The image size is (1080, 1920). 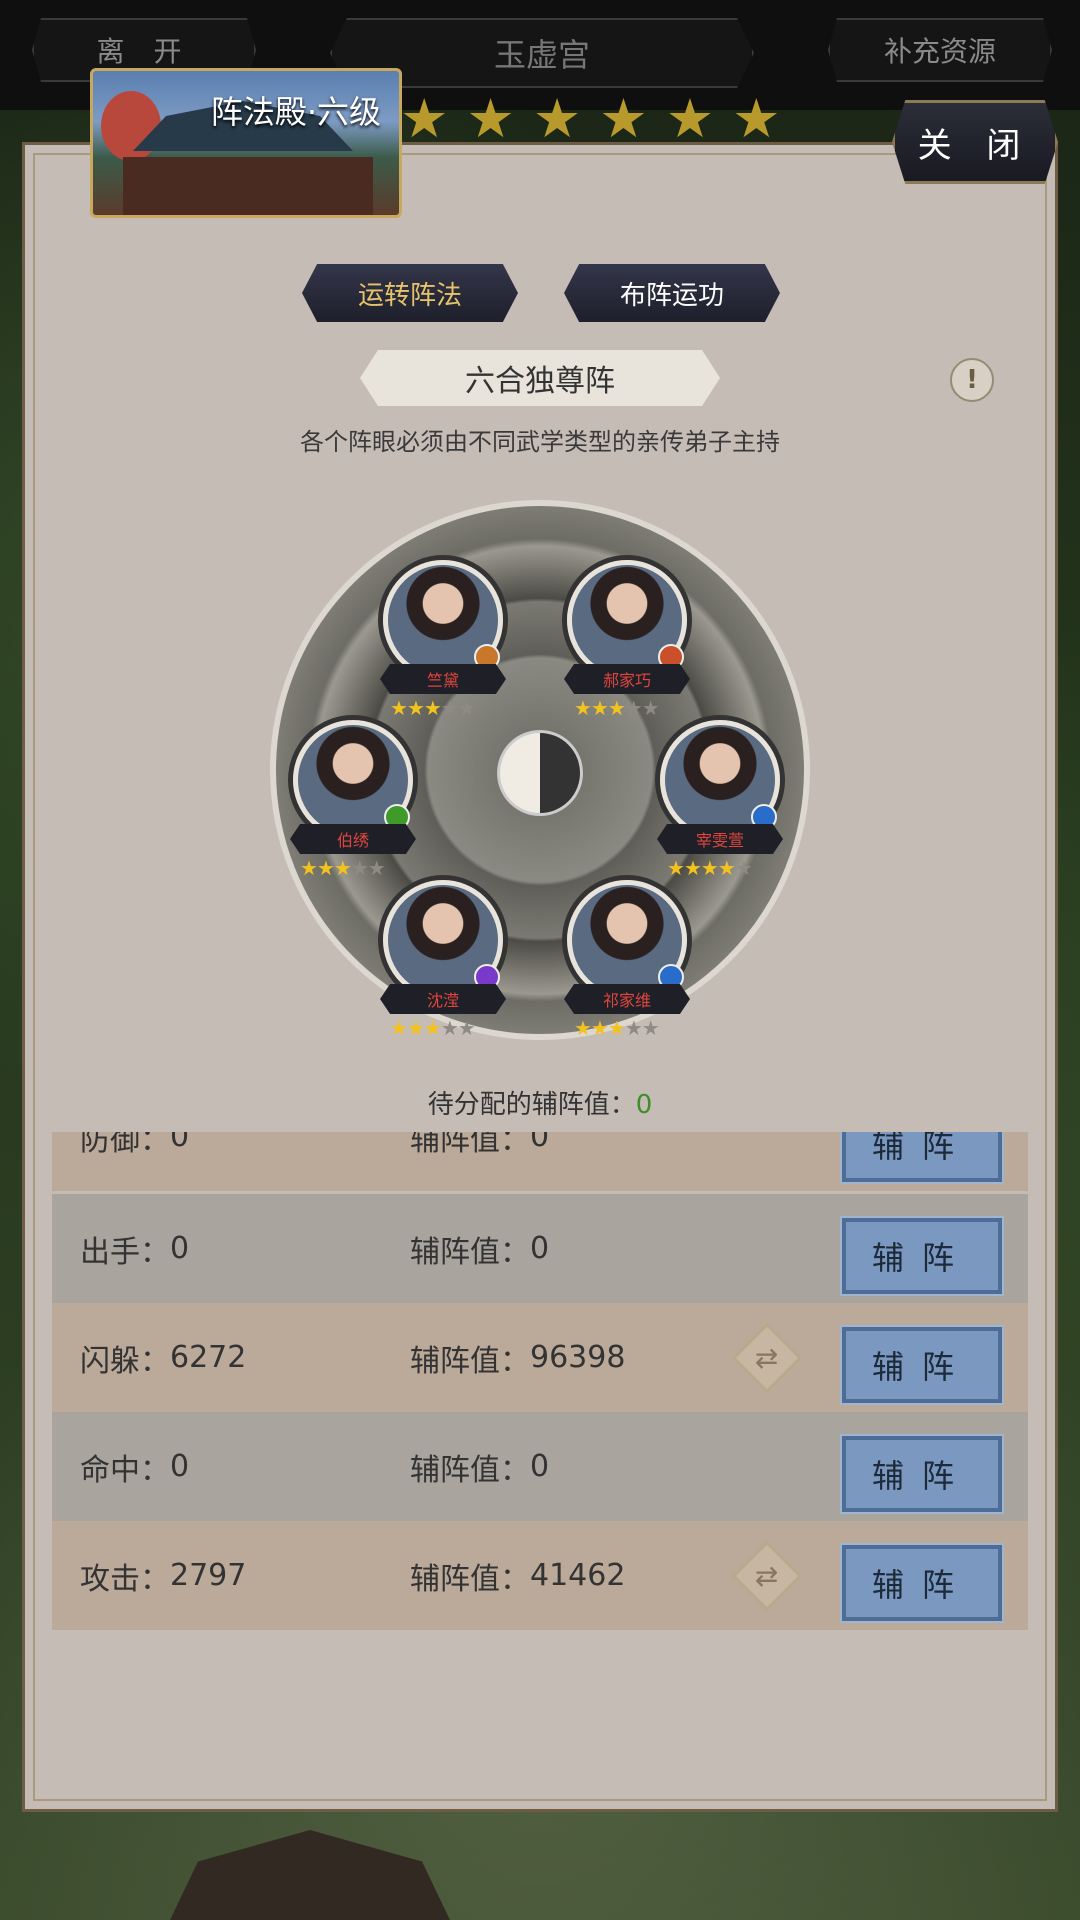 I want to click on building-card: 阵法殿·六级, so click(x=246, y=143).